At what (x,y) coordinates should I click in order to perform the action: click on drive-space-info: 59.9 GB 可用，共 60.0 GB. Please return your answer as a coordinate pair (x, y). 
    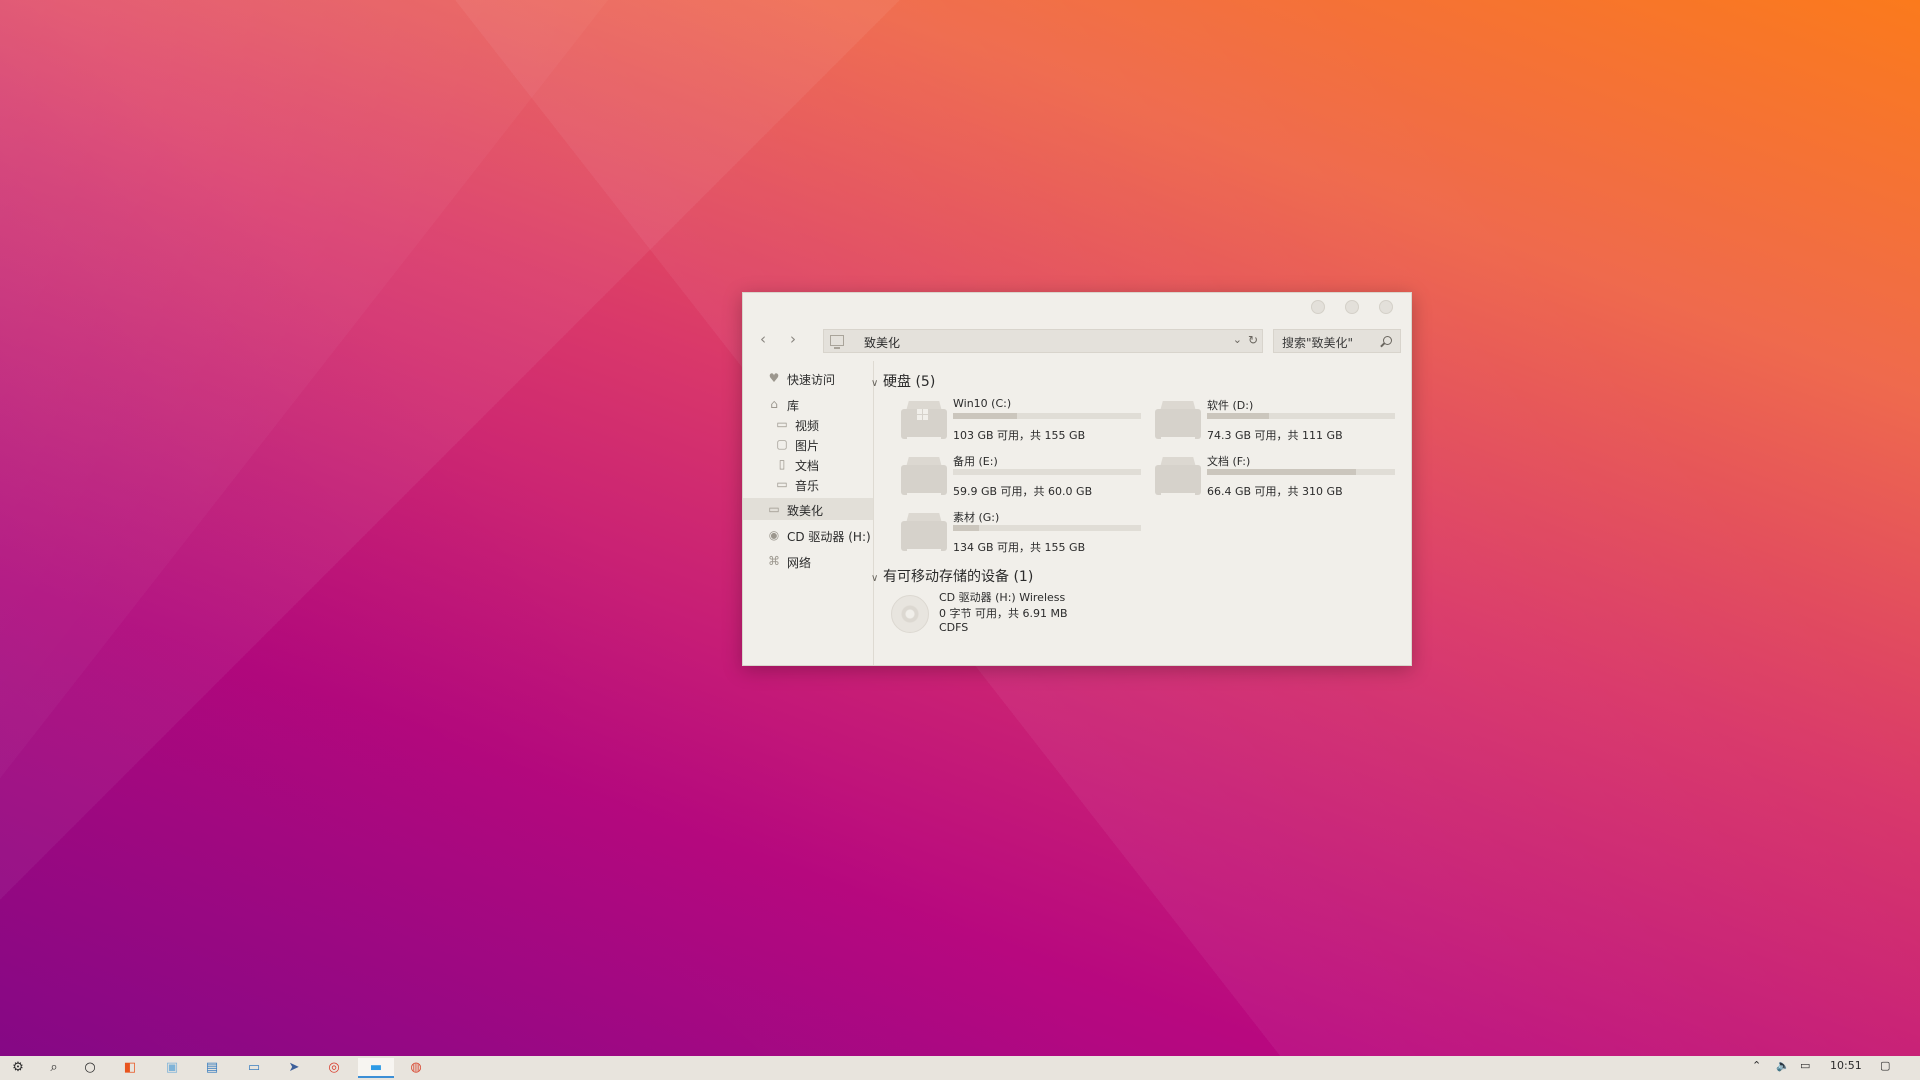
    Looking at the image, I should click on (1023, 491).